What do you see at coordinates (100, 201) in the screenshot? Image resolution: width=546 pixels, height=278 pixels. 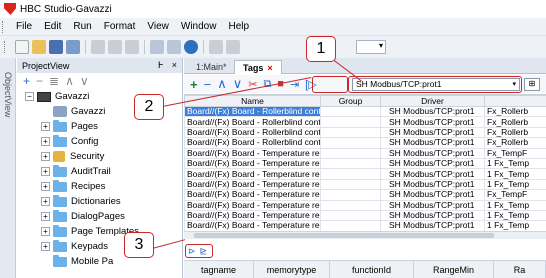 I see `tree-item: + Dictionaries` at bounding box center [100, 201].